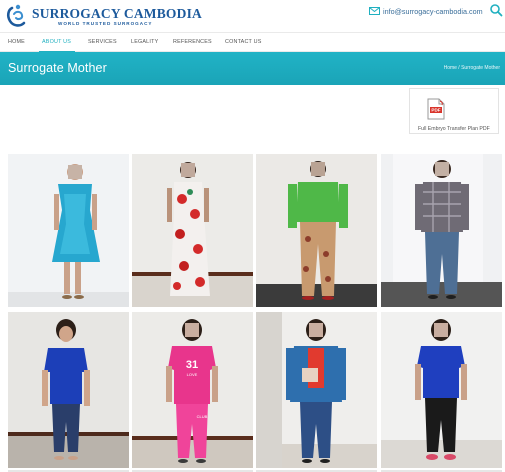 Image resolution: width=505 pixels, height=472 pixels. Describe the element at coordinates (192, 390) in the screenshot. I see `gallery-photo-6: 31 LOVE CLUB` at that location.